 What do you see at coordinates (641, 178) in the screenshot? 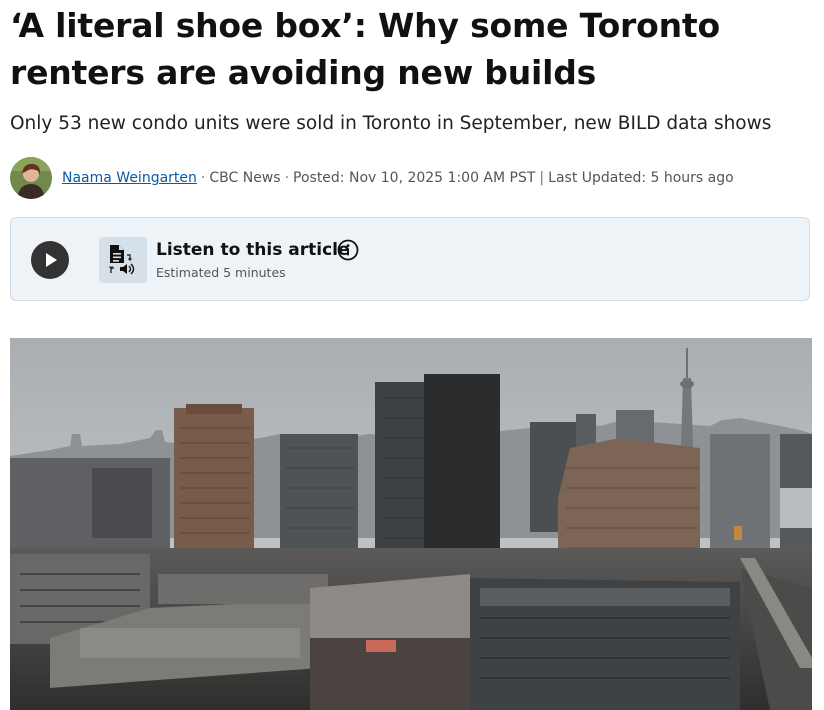
I see `last-updated: Last Updated: 5 hours ago` at bounding box center [641, 178].